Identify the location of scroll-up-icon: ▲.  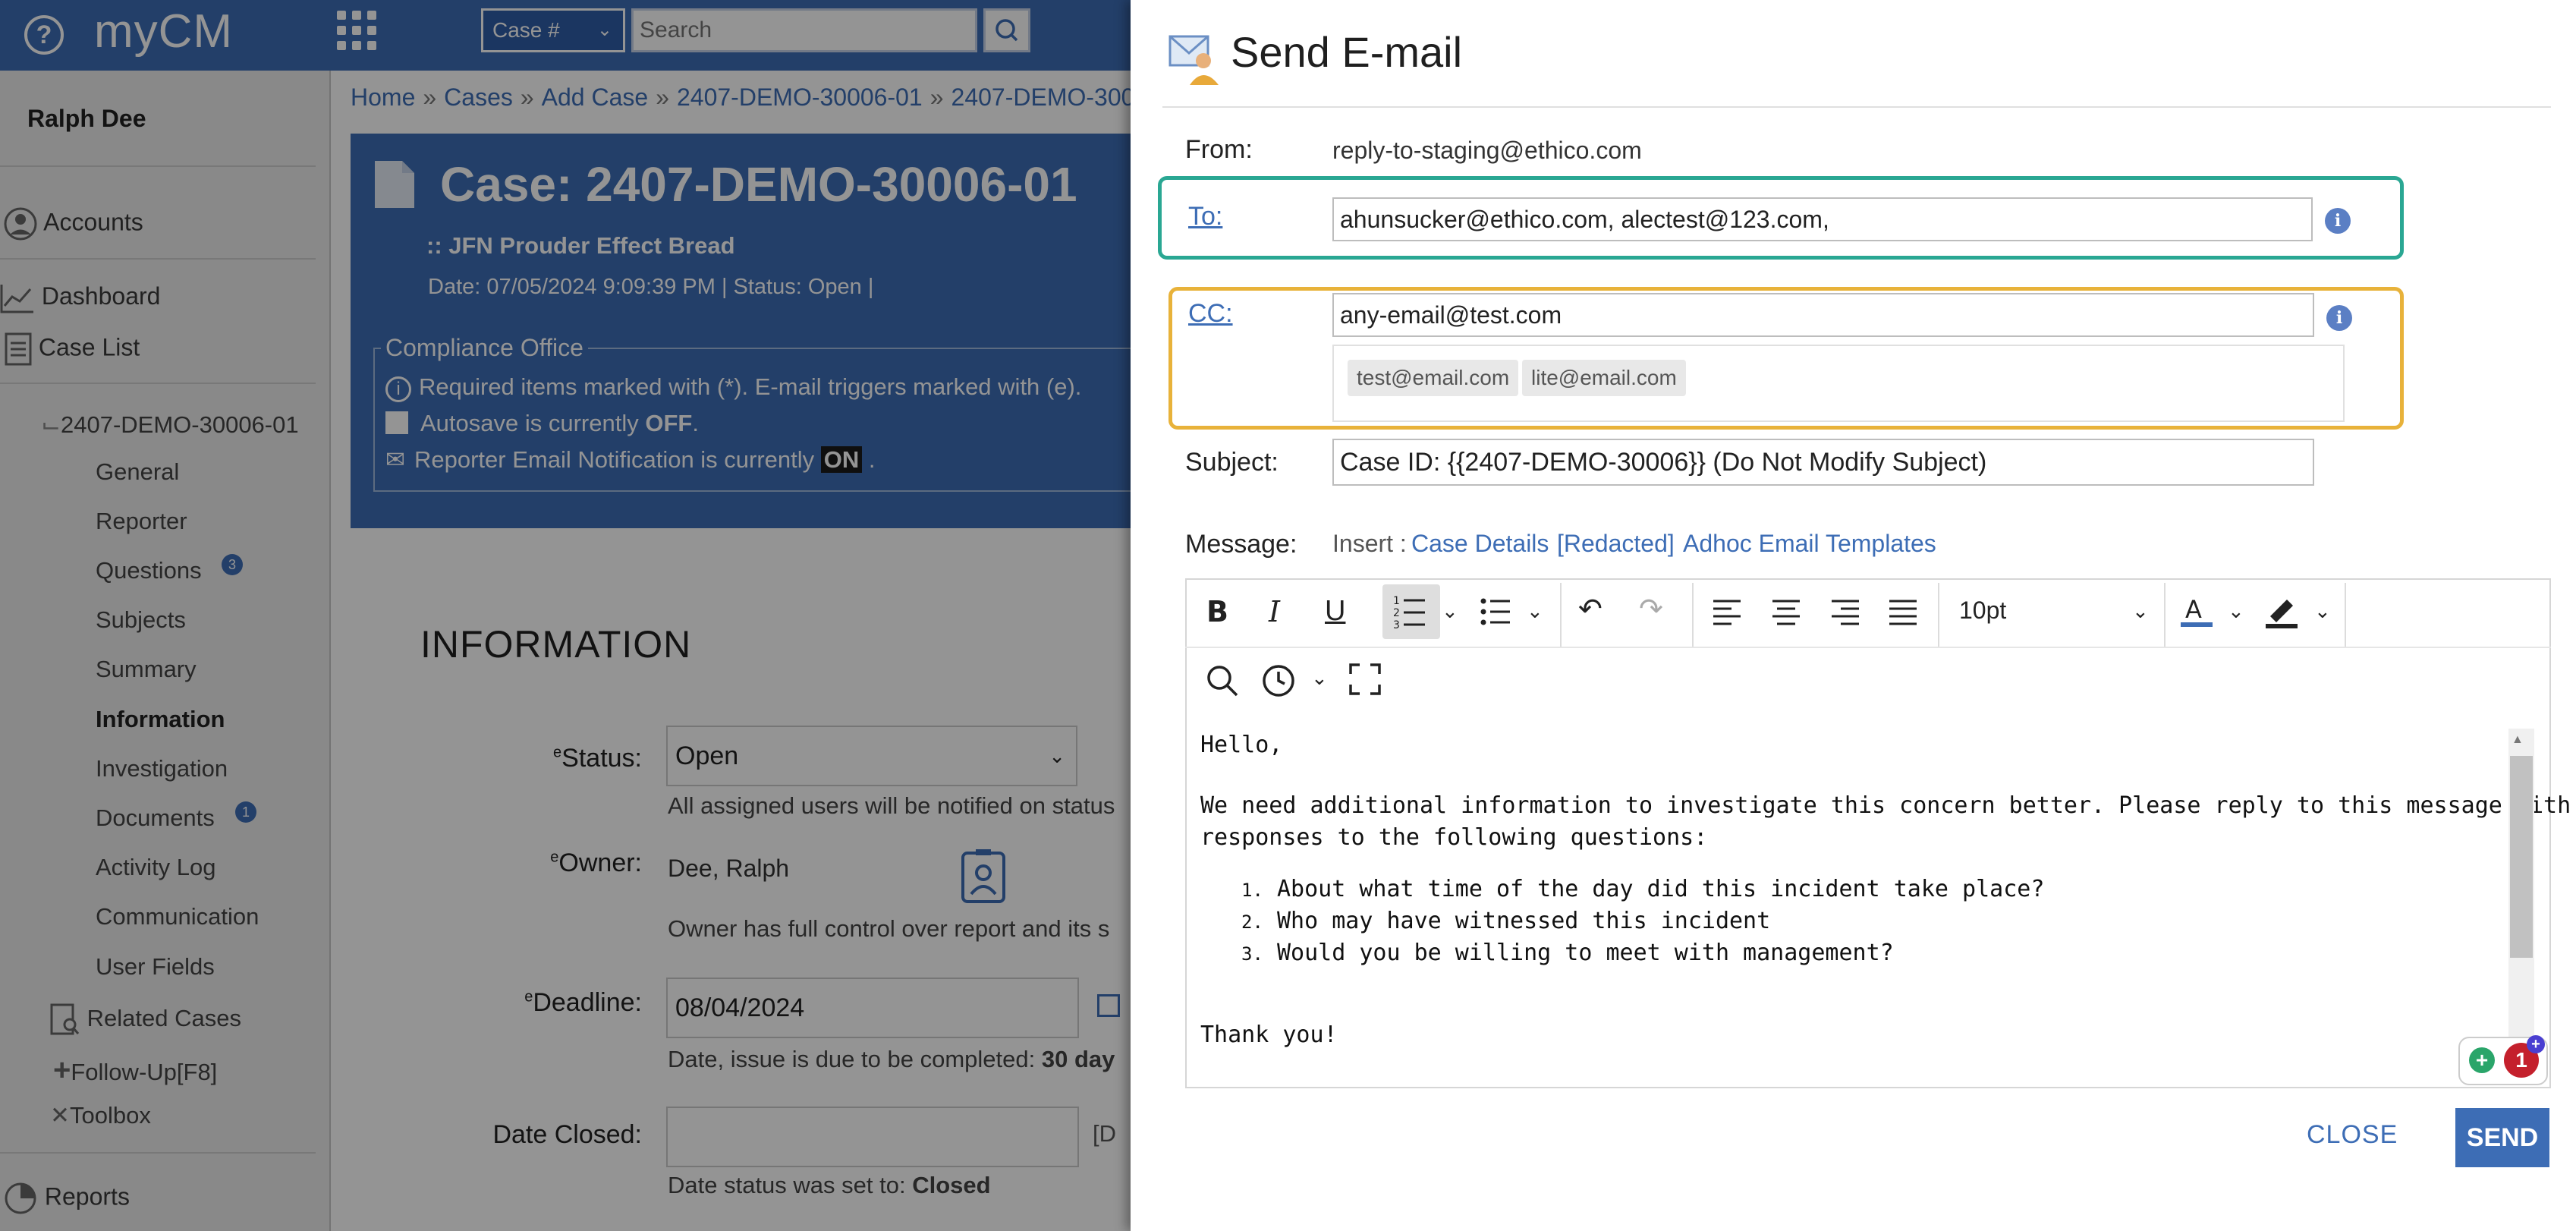
(2518, 740).